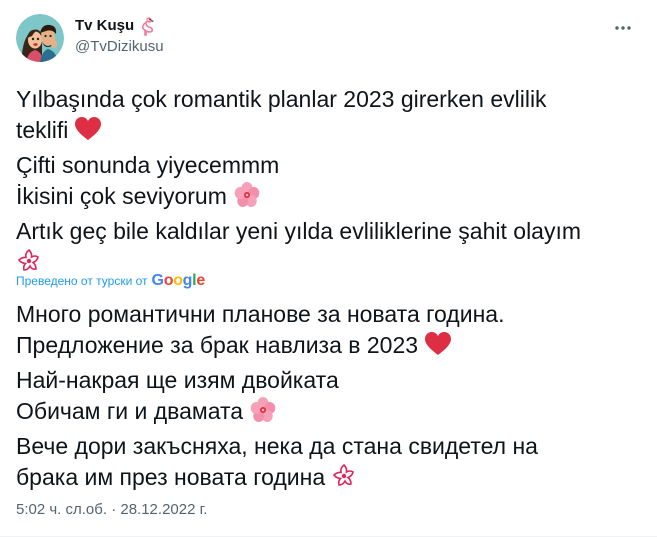  What do you see at coordinates (328, 132) in the screenshot?
I see `original-line-2: teklifi` at bounding box center [328, 132].